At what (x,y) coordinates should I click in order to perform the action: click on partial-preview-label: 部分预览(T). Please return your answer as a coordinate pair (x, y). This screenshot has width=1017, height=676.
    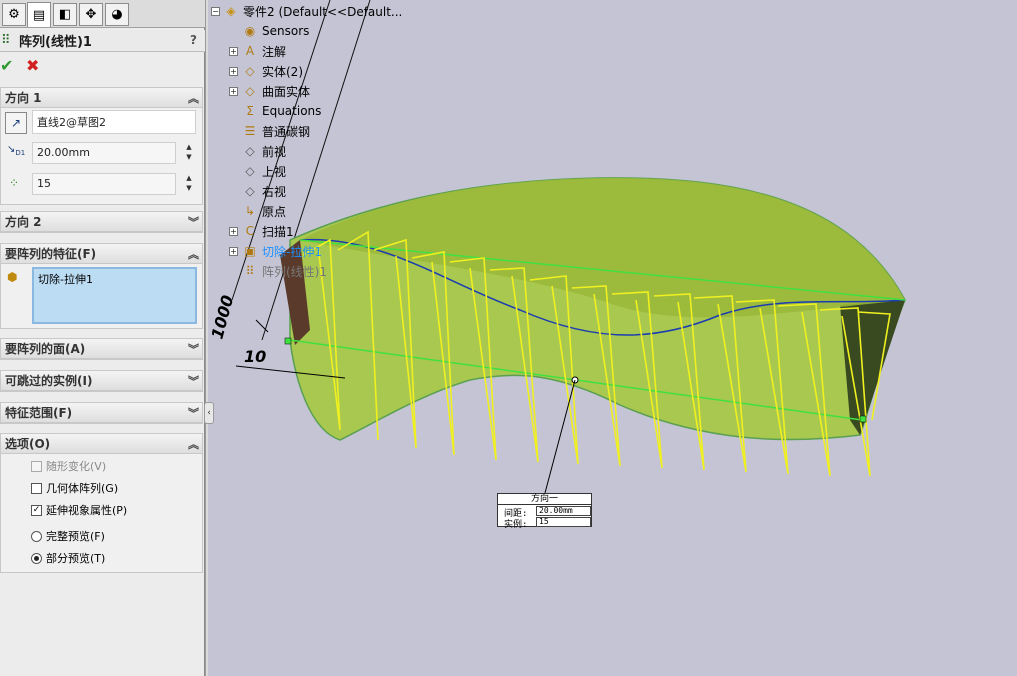
    Looking at the image, I should click on (76, 558).